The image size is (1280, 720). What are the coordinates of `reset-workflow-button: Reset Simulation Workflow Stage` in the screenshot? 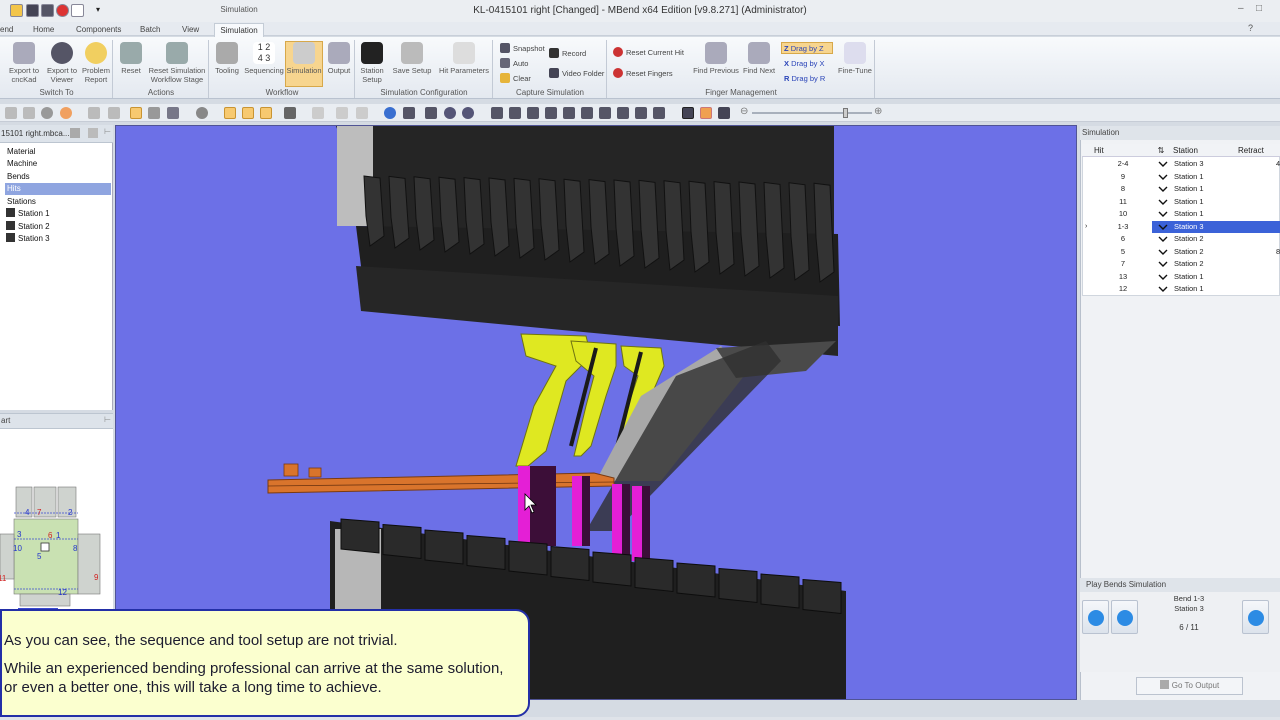 It's located at (177, 63).